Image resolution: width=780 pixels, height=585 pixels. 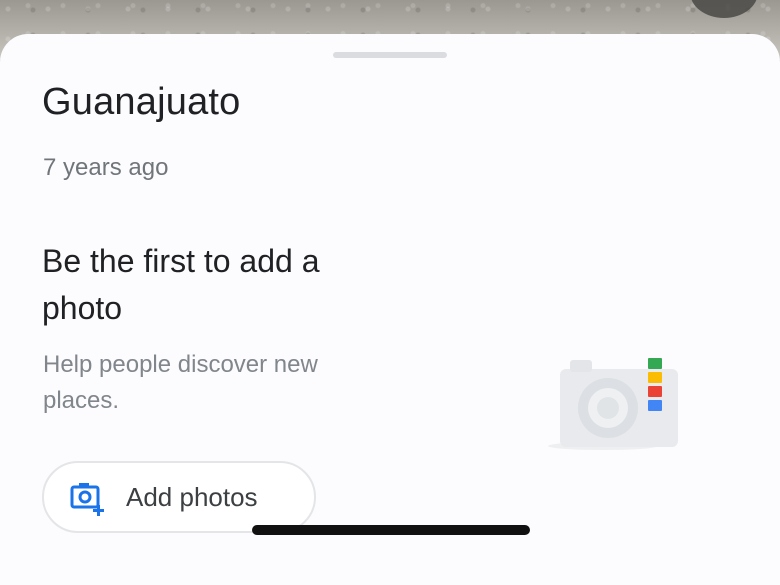 I want to click on add-photo-camera-icon, so click(x=88, y=497).